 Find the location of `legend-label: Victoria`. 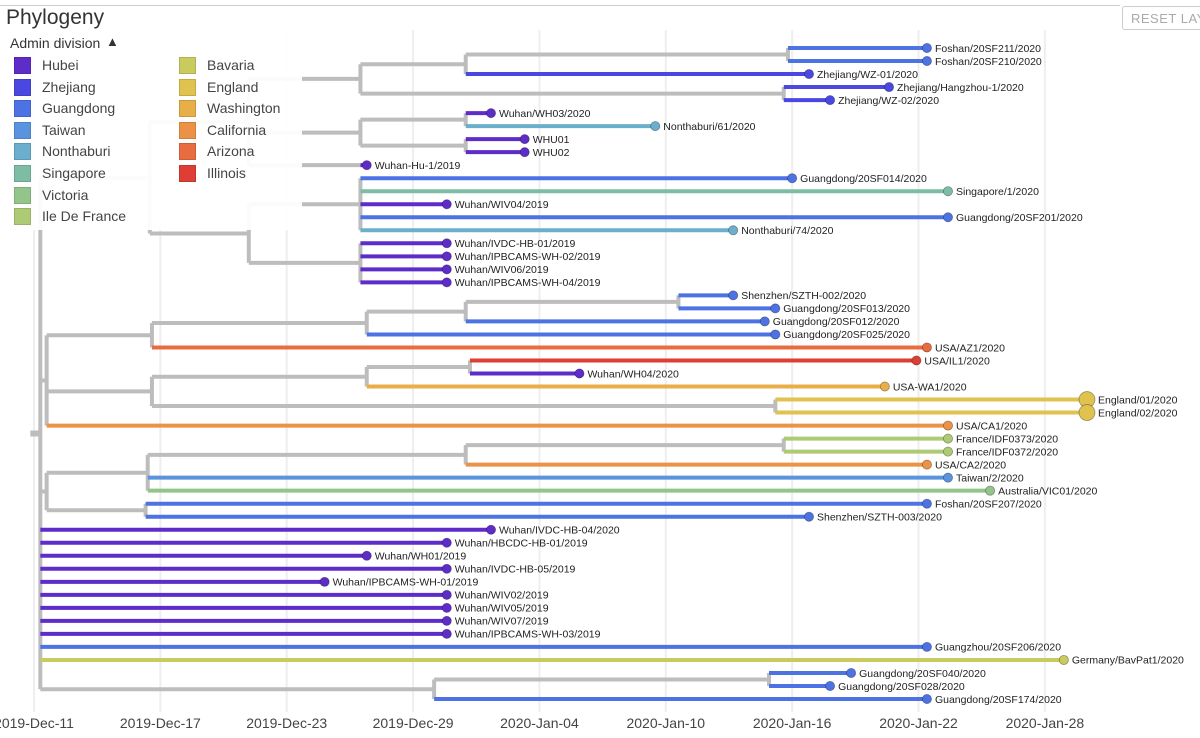

legend-label: Victoria is located at coordinates (65, 194).